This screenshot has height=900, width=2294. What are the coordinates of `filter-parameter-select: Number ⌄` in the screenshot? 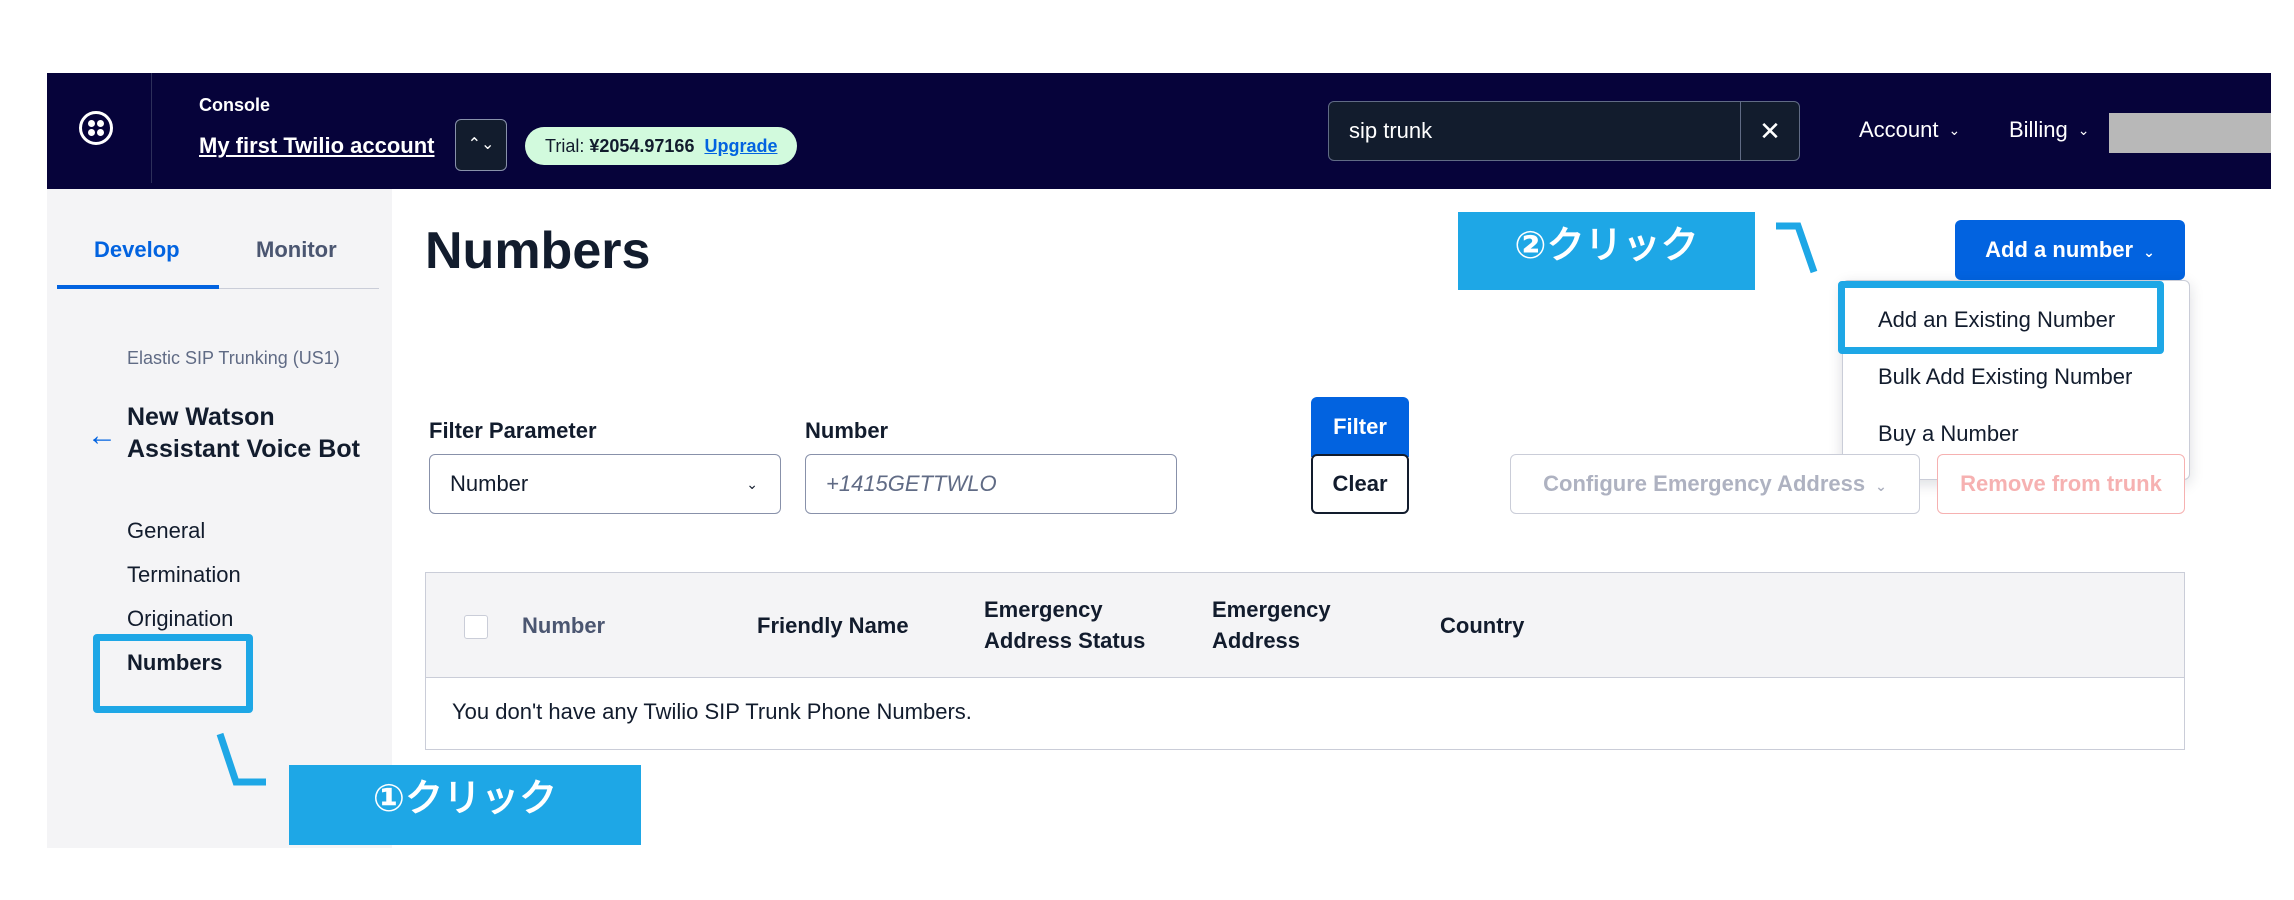 It's located at (605, 484).